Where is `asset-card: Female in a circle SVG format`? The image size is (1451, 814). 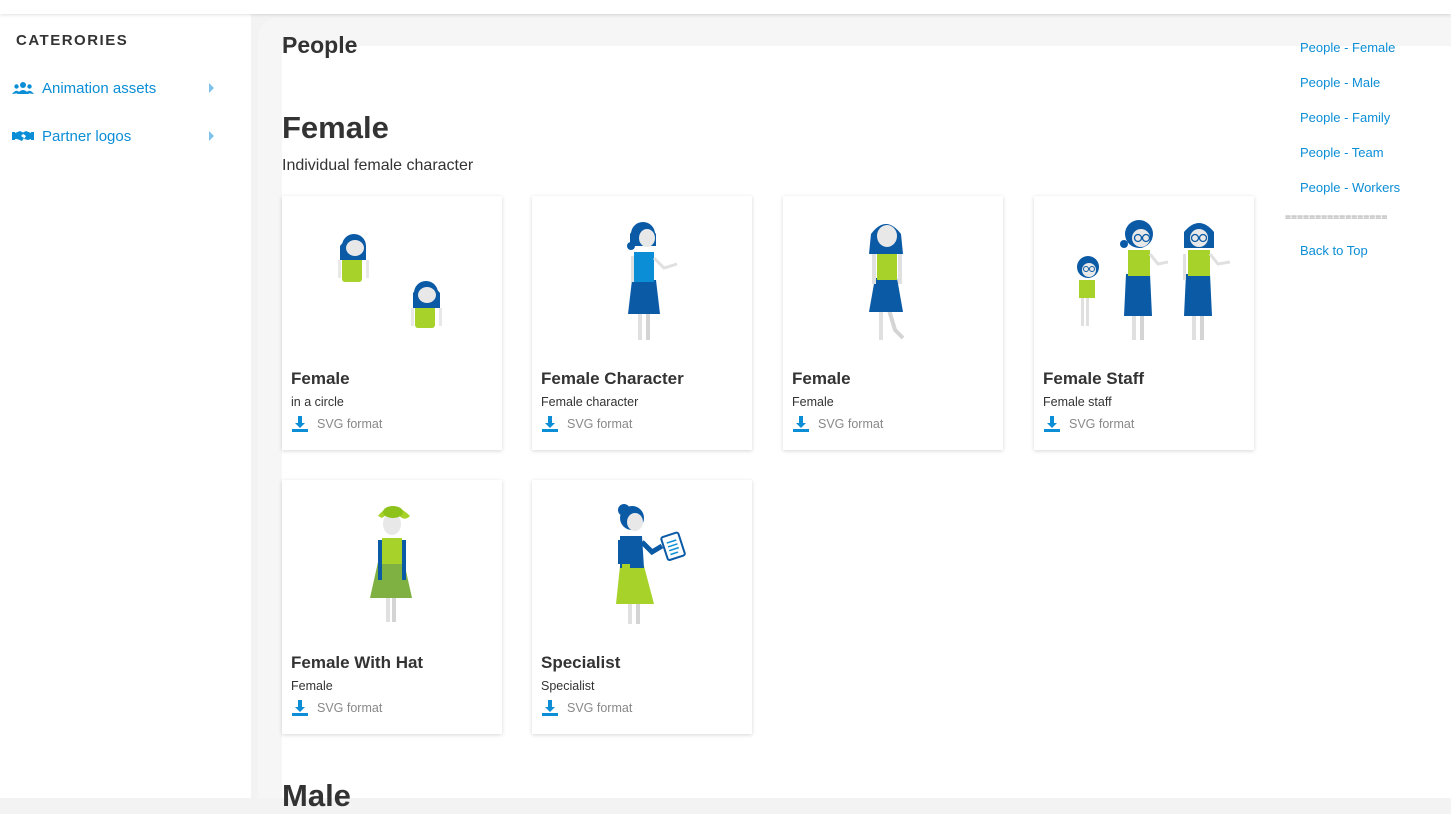
asset-card: Female in a circle SVG format is located at coordinates (392, 323).